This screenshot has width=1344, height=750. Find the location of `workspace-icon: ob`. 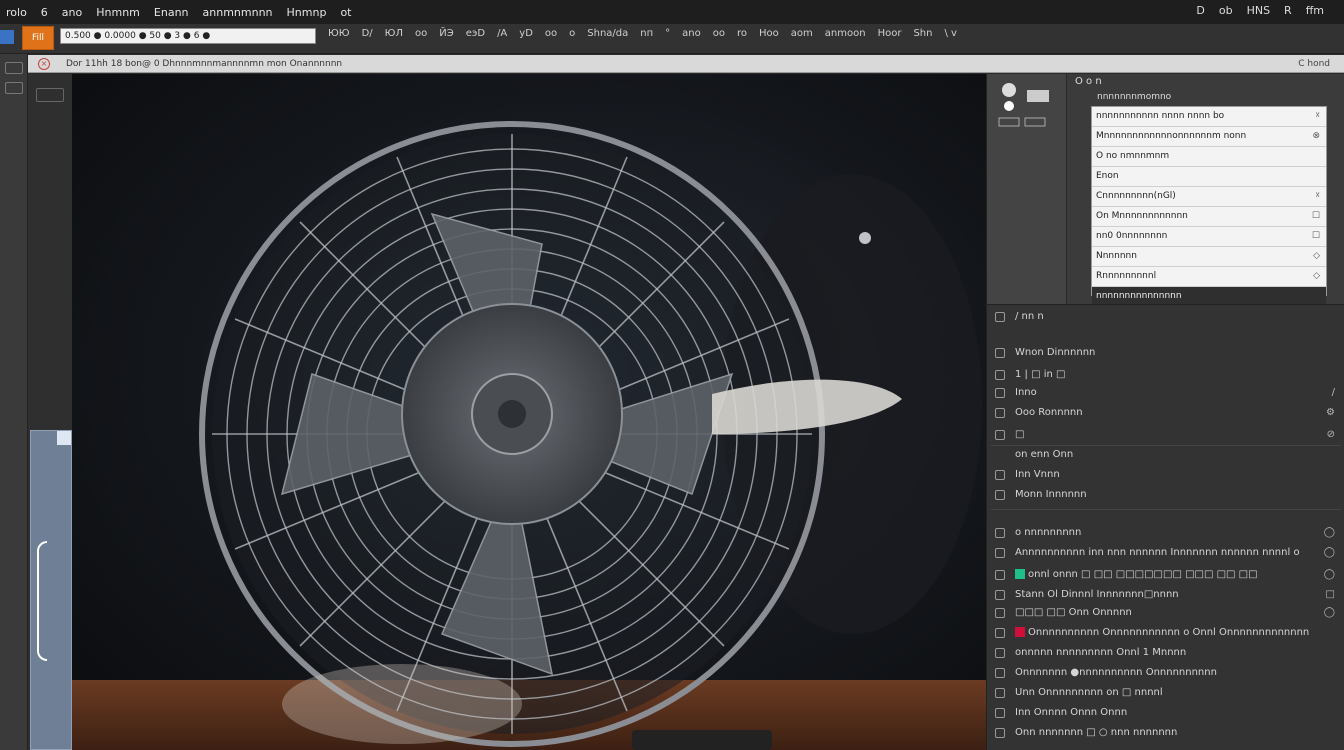

workspace-icon: ob is located at coordinates (1226, 10).